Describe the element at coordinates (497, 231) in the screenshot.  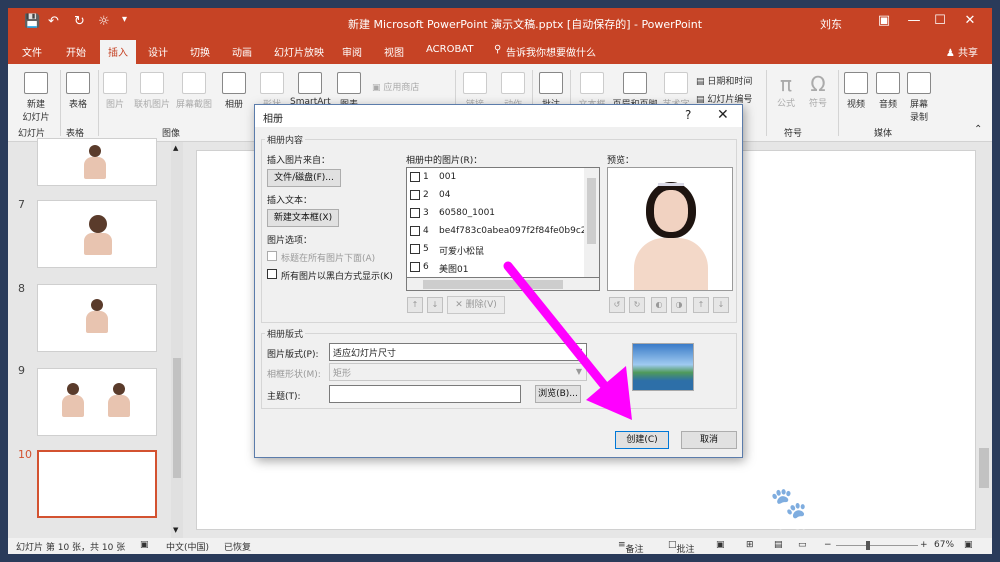
I see `list-item: 4 be4f783c0abea097f2f84fe0b9c2` at that location.